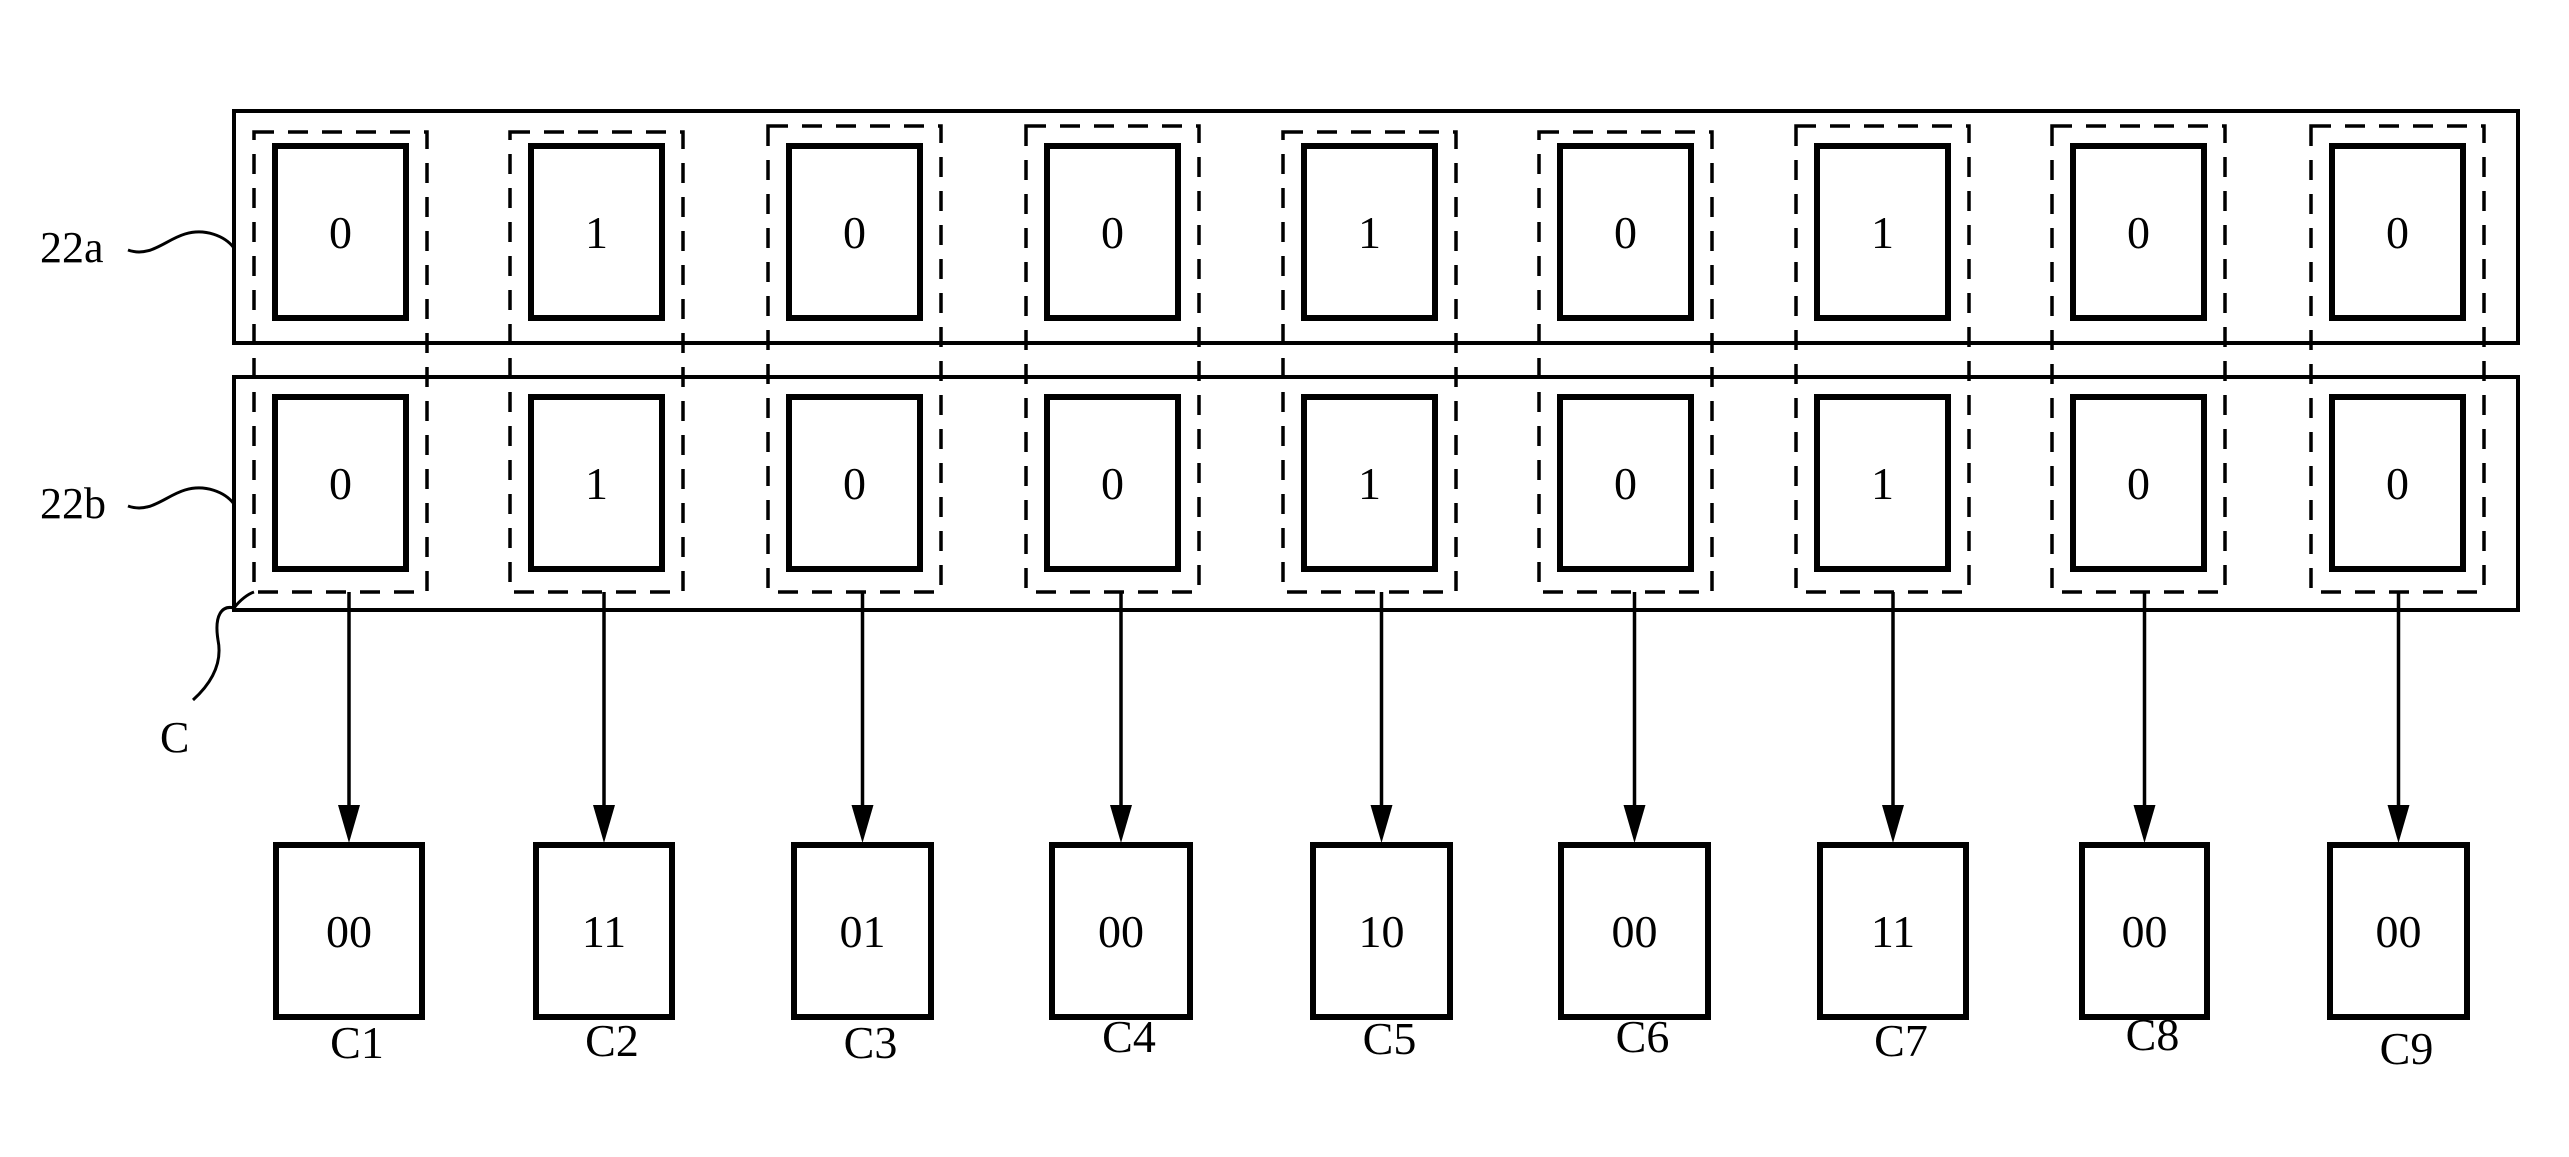  I want to click on bit-value-22b-8: 0, so click(2138, 483).